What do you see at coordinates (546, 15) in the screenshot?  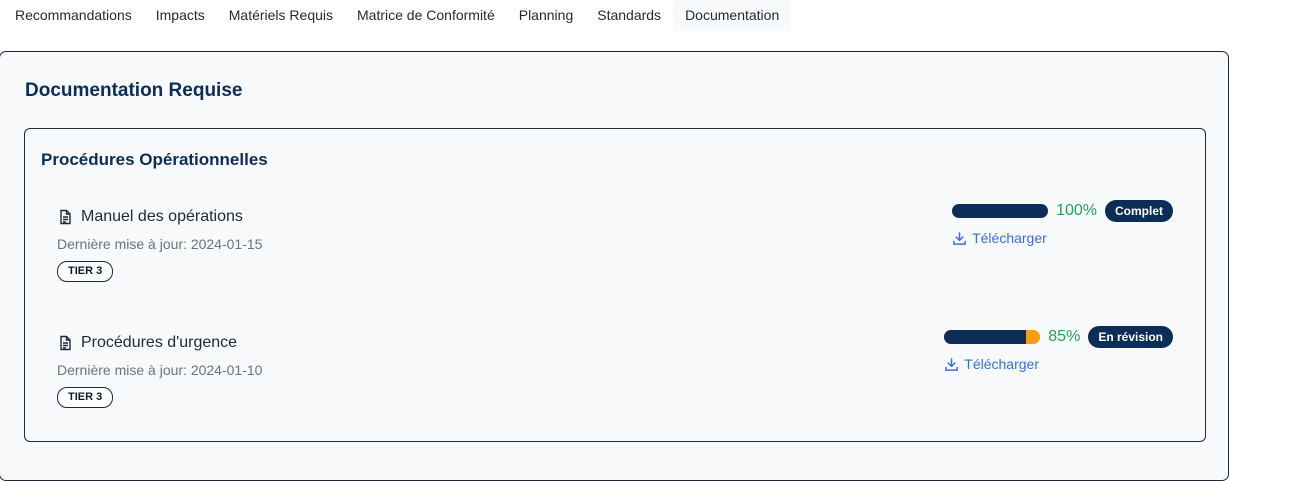 I see `tab-planning: Planning` at bounding box center [546, 15].